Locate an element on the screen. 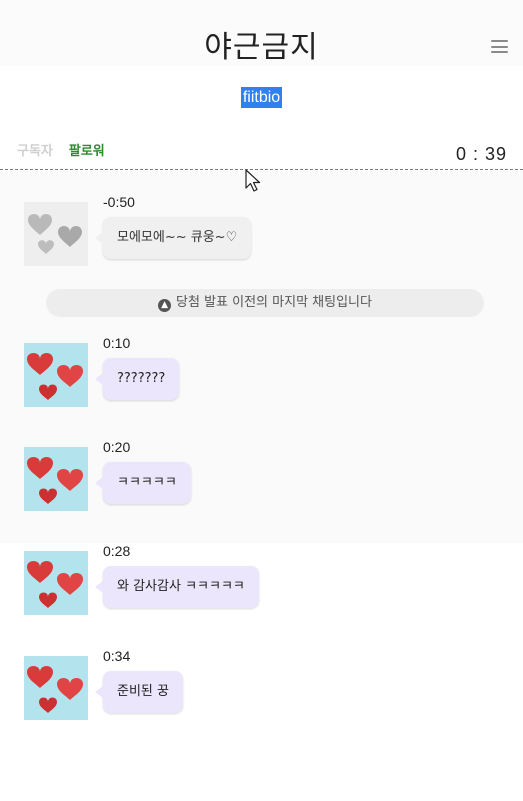 This screenshot has width=523, height=801. subtitle-text: fiitbio is located at coordinates (261, 97).